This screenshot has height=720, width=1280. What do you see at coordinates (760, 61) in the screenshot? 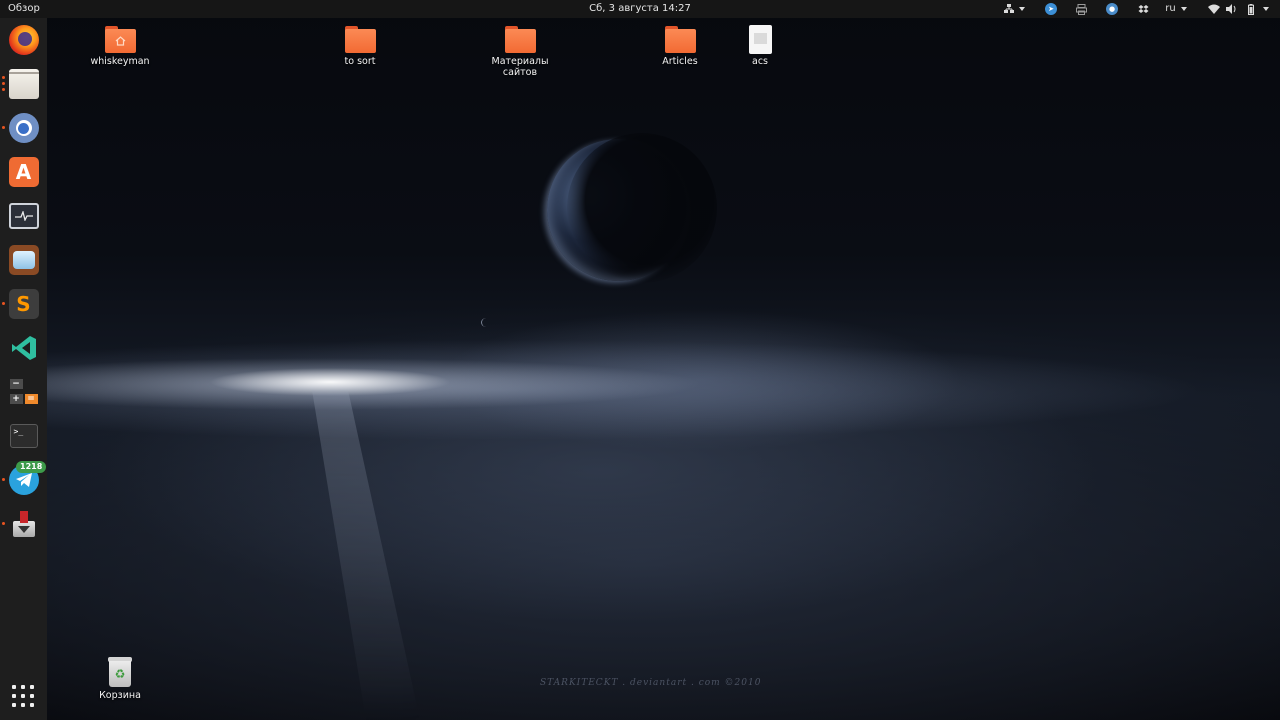
I see `desktop-icon-label: acs` at bounding box center [760, 61].